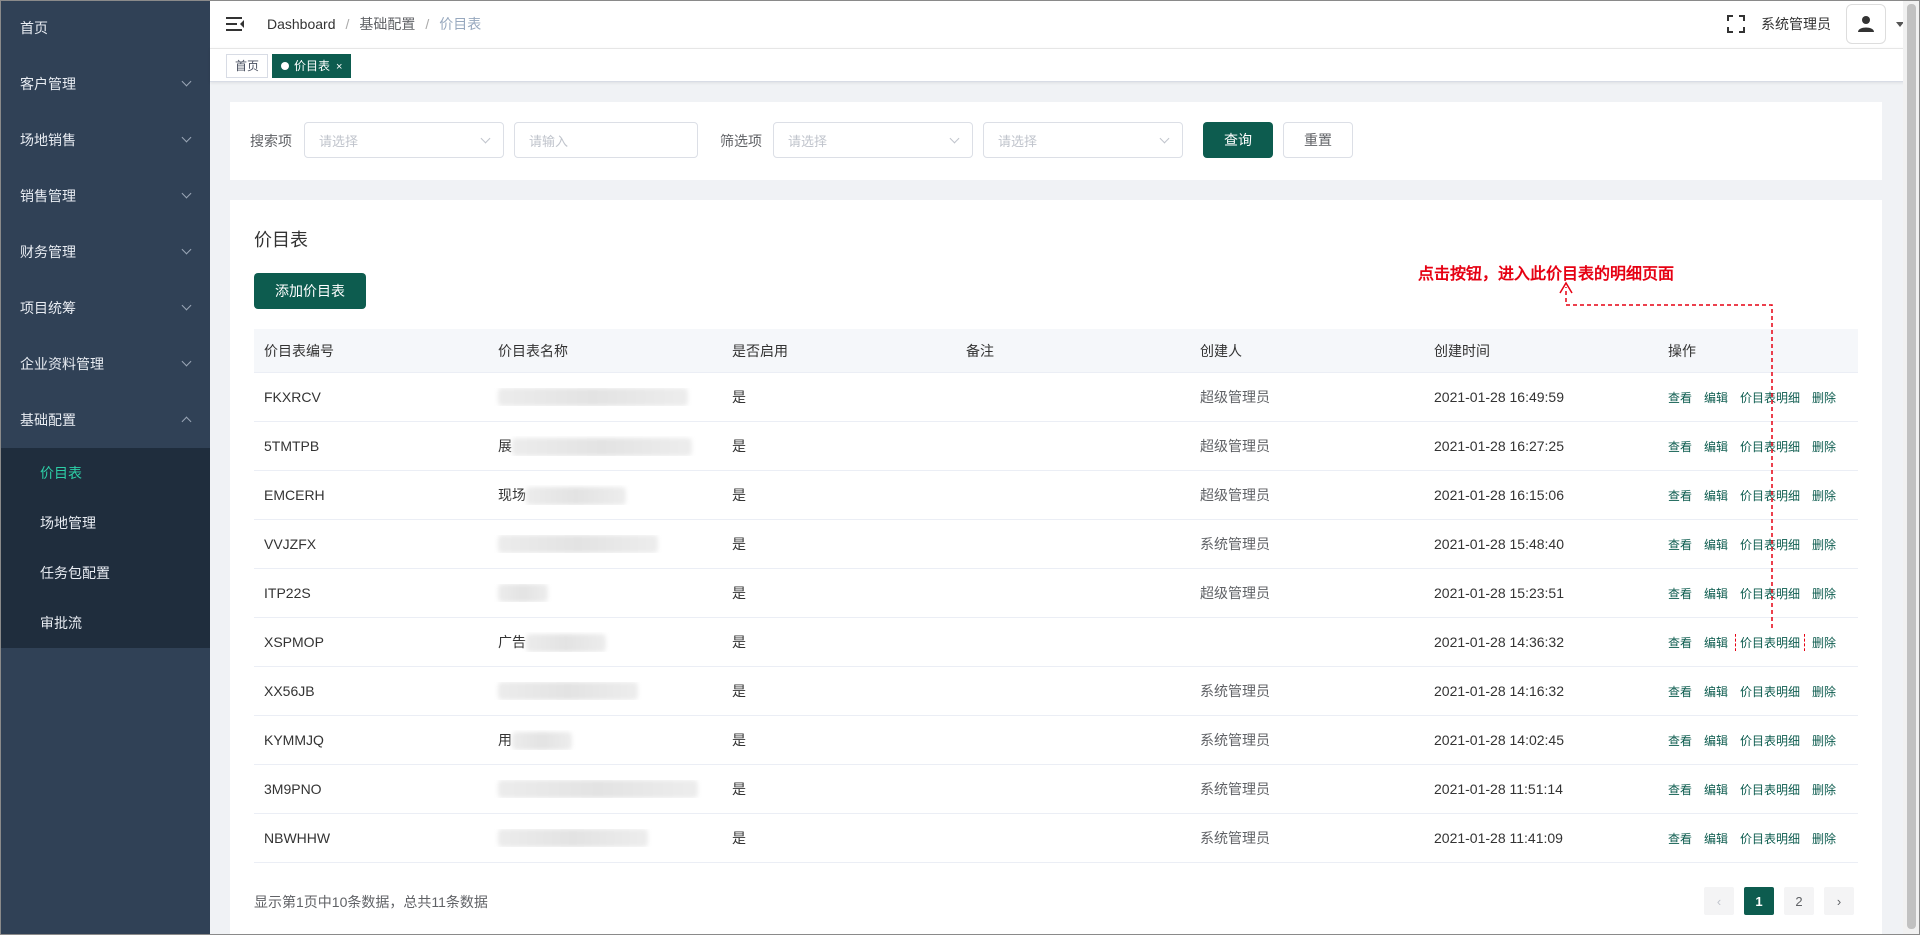 This screenshot has height=935, width=1920. What do you see at coordinates (105, 623) in the screenshot?
I see `sidebar-subitem: 审批流` at bounding box center [105, 623].